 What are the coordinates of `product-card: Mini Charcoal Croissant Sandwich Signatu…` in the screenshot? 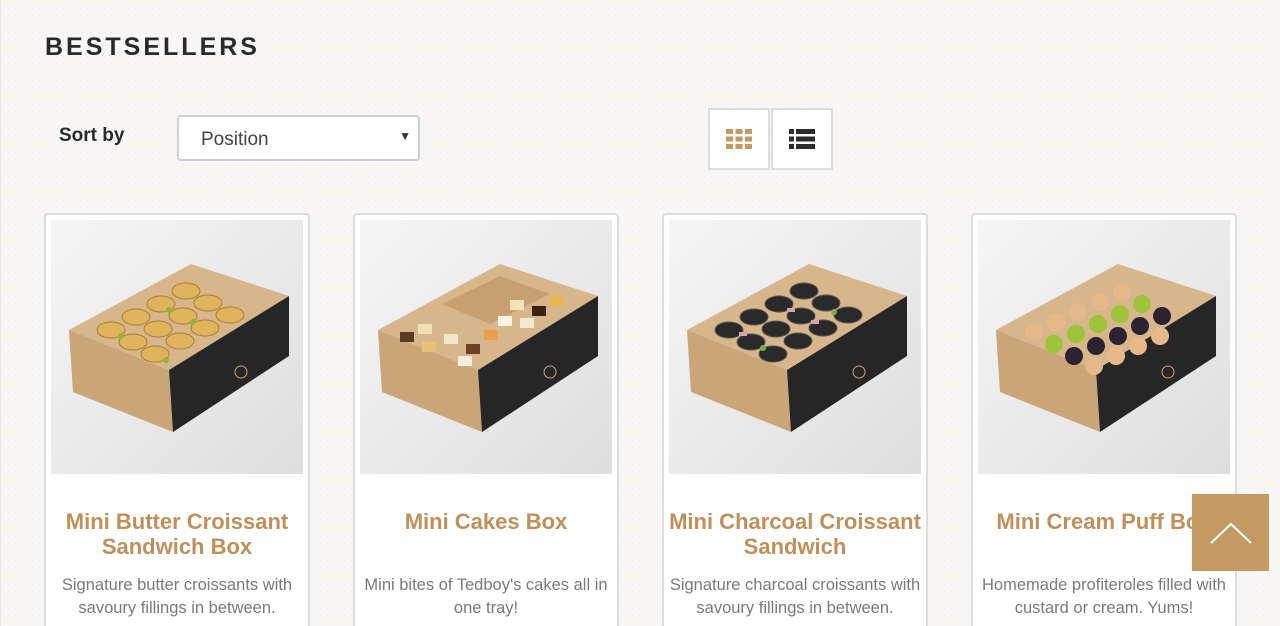 It's located at (795, 419).